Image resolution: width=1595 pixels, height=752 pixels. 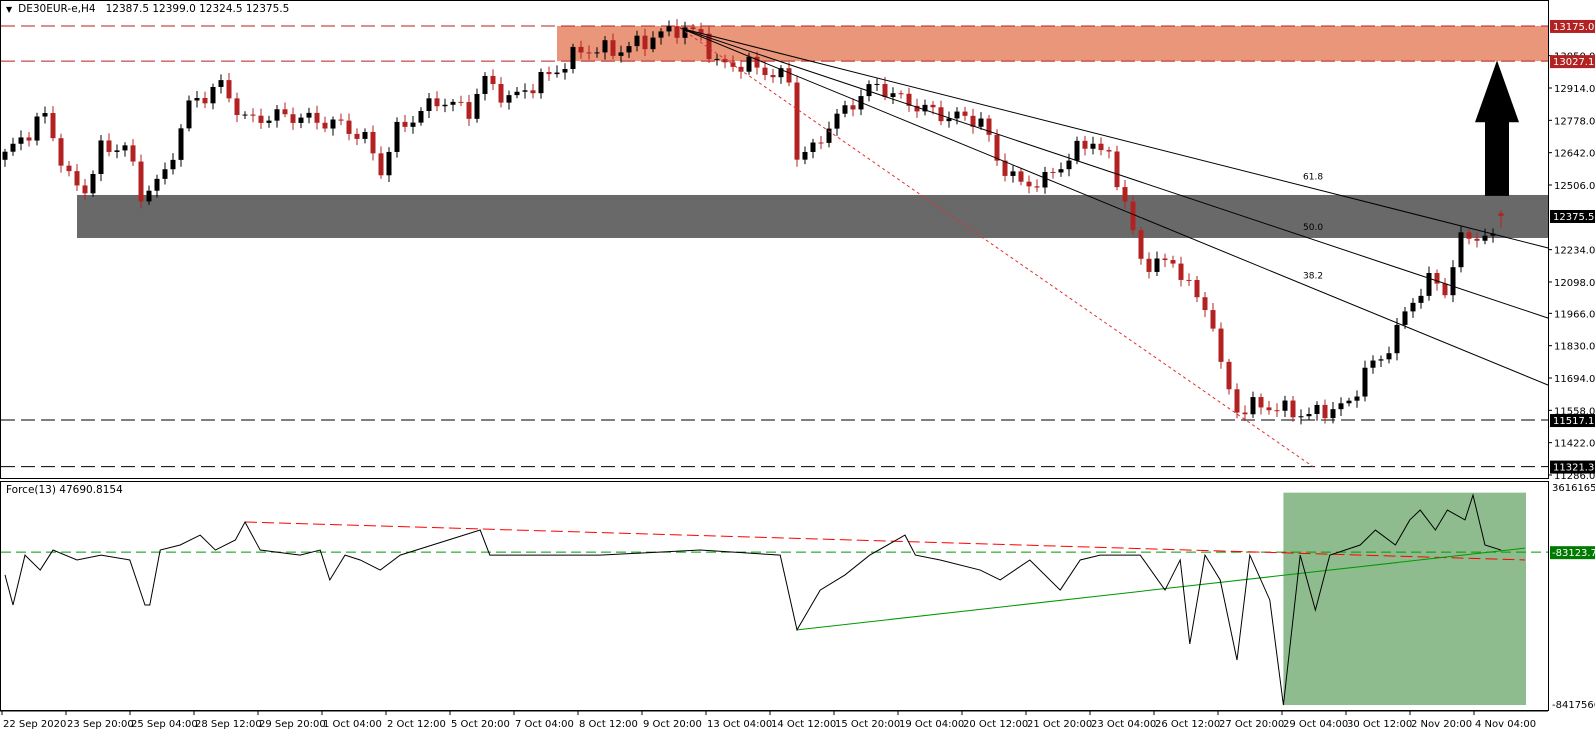 I want to click on x-axis-label: 25 Sep 04:00, so click(x=164, y=724).